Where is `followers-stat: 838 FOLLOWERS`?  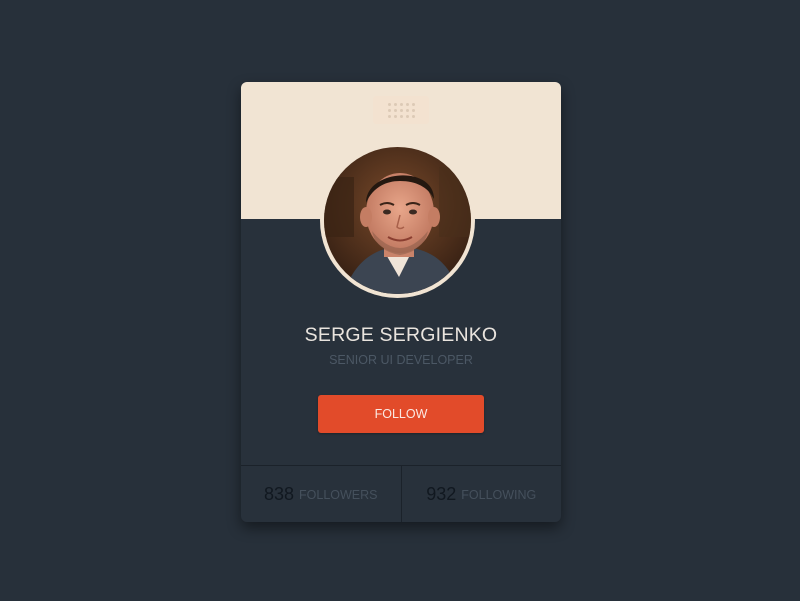
followers-stat: 838 FOLLOWERS is located at coordinates (321, 494).